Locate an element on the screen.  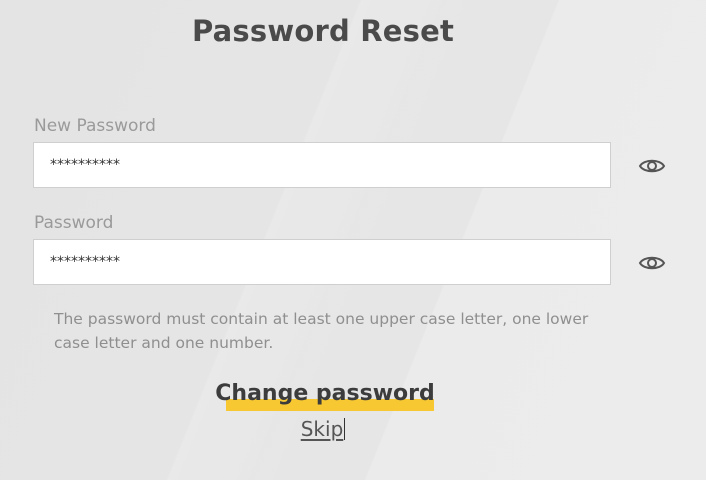
page-title: Password Reset is located at coordinates (323, 31).